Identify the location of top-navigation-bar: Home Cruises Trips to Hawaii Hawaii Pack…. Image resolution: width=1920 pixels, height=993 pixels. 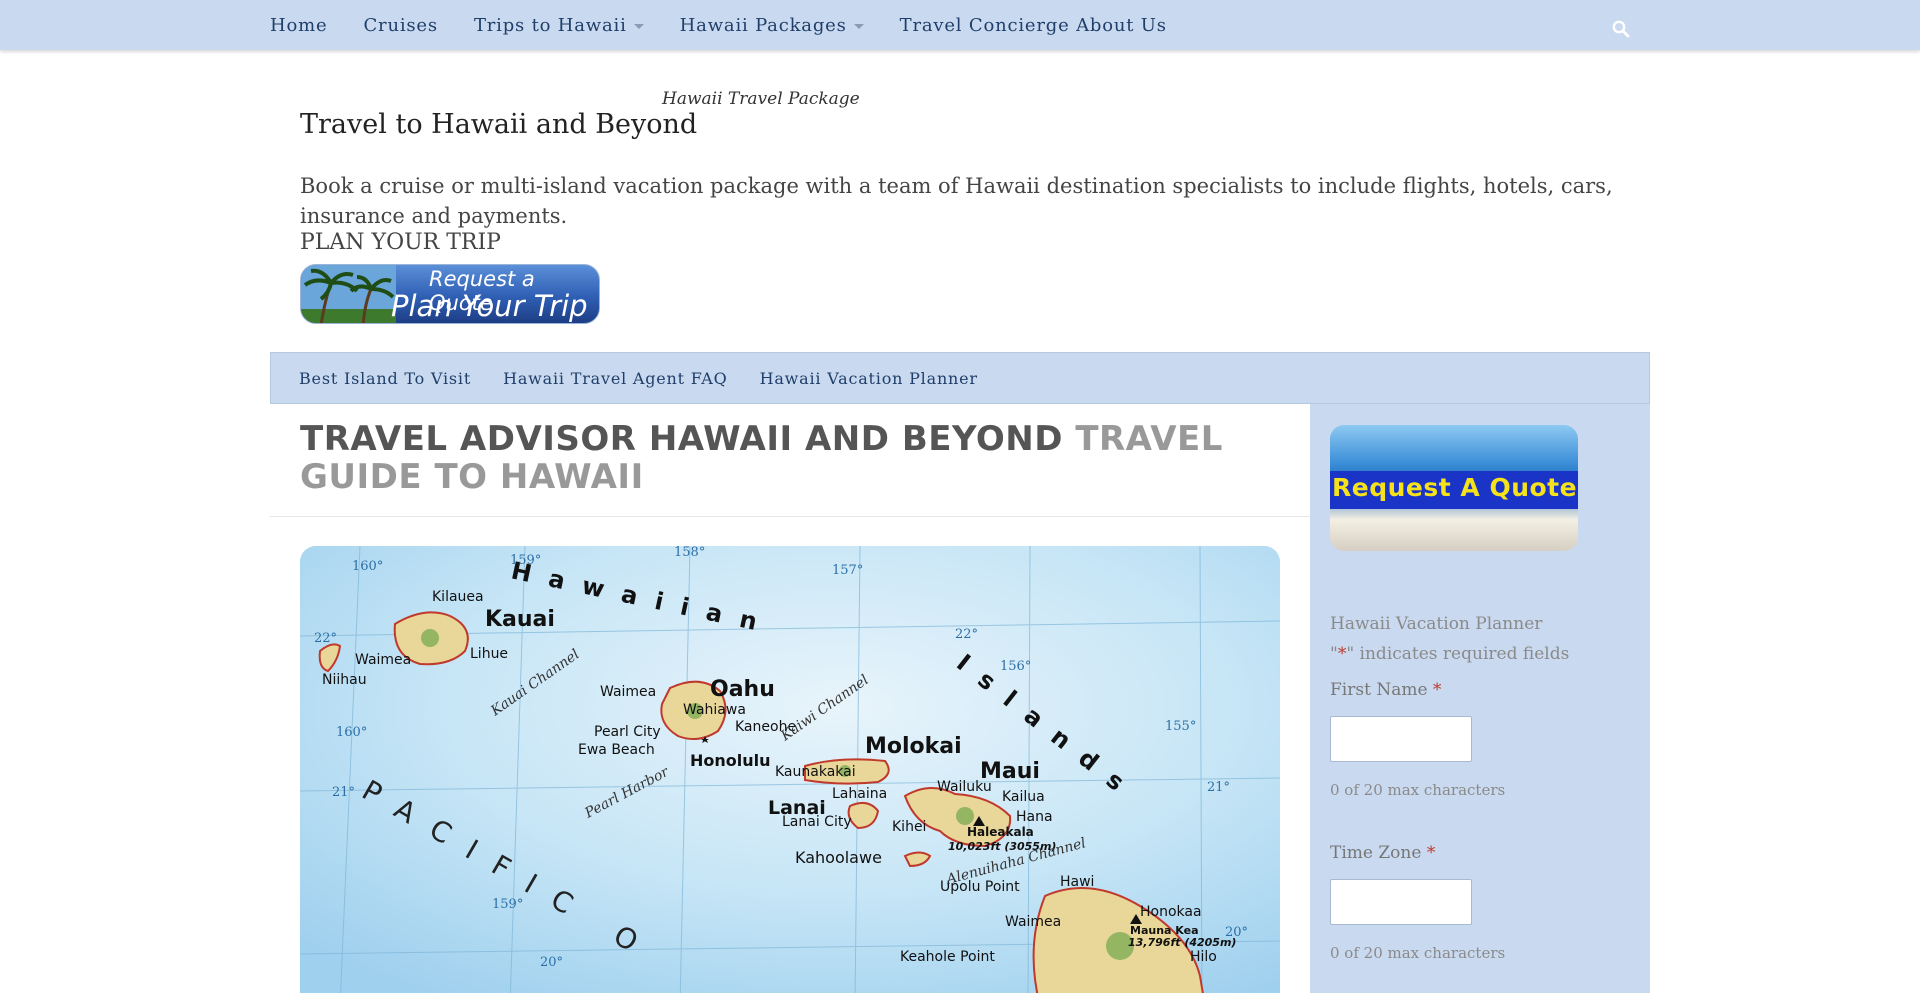
(960, 25).